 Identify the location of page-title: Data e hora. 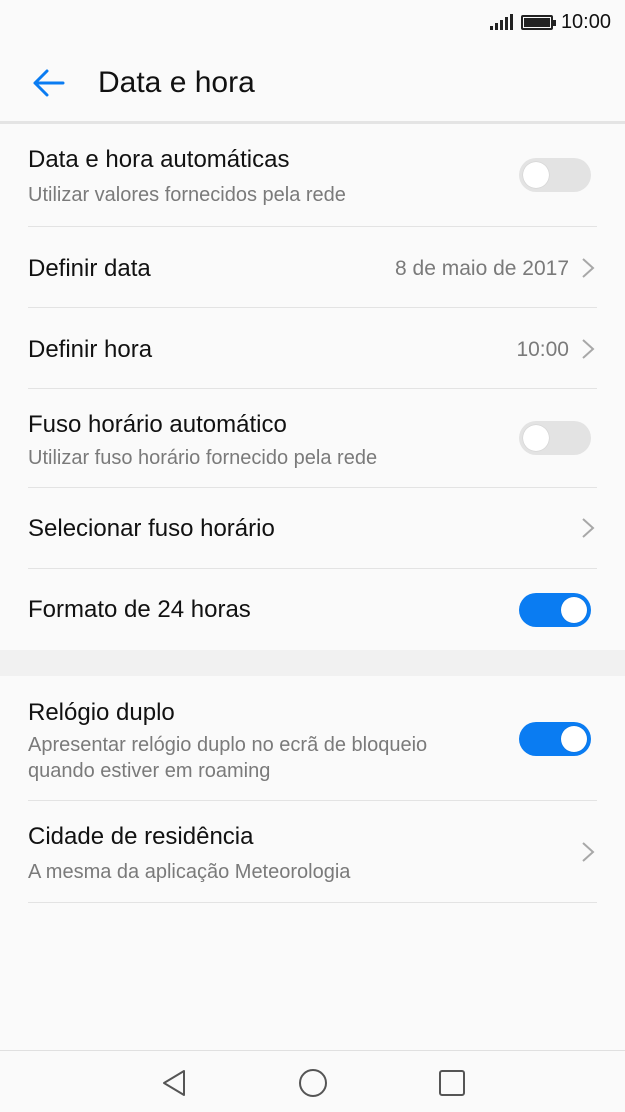
(176, 82).